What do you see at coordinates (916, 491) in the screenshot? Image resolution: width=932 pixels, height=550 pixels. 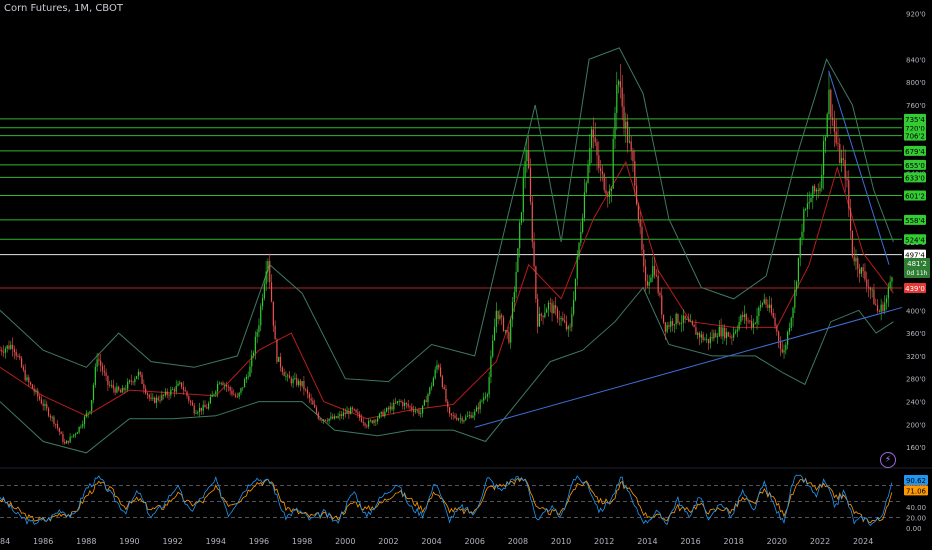 I see `oscillator-value-label: 71.06` at bounding box center [916, 491].